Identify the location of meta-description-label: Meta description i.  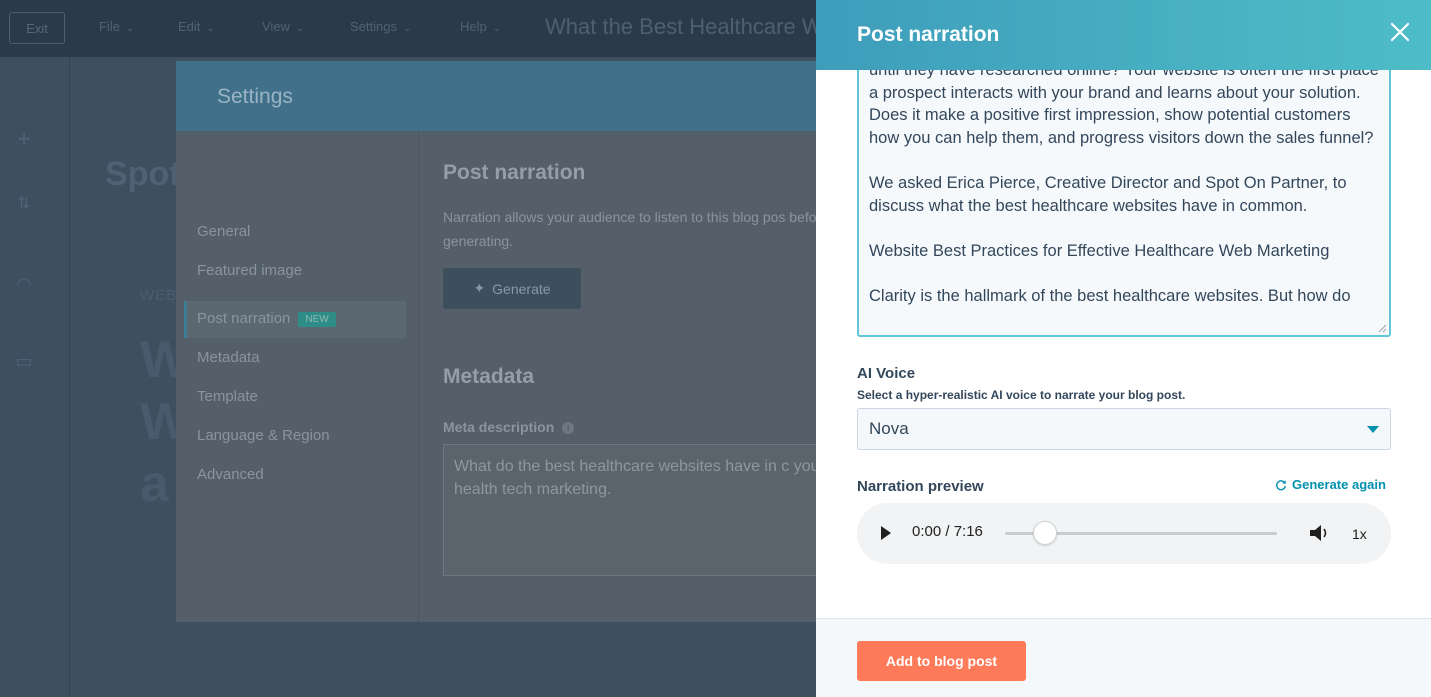
(509, 427).